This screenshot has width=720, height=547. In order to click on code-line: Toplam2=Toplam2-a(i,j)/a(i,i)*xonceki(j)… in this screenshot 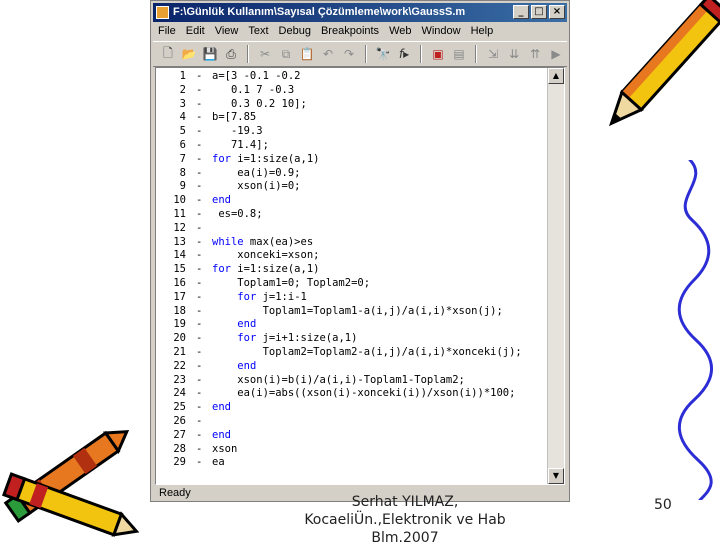, I will do `click(367, 353)`.